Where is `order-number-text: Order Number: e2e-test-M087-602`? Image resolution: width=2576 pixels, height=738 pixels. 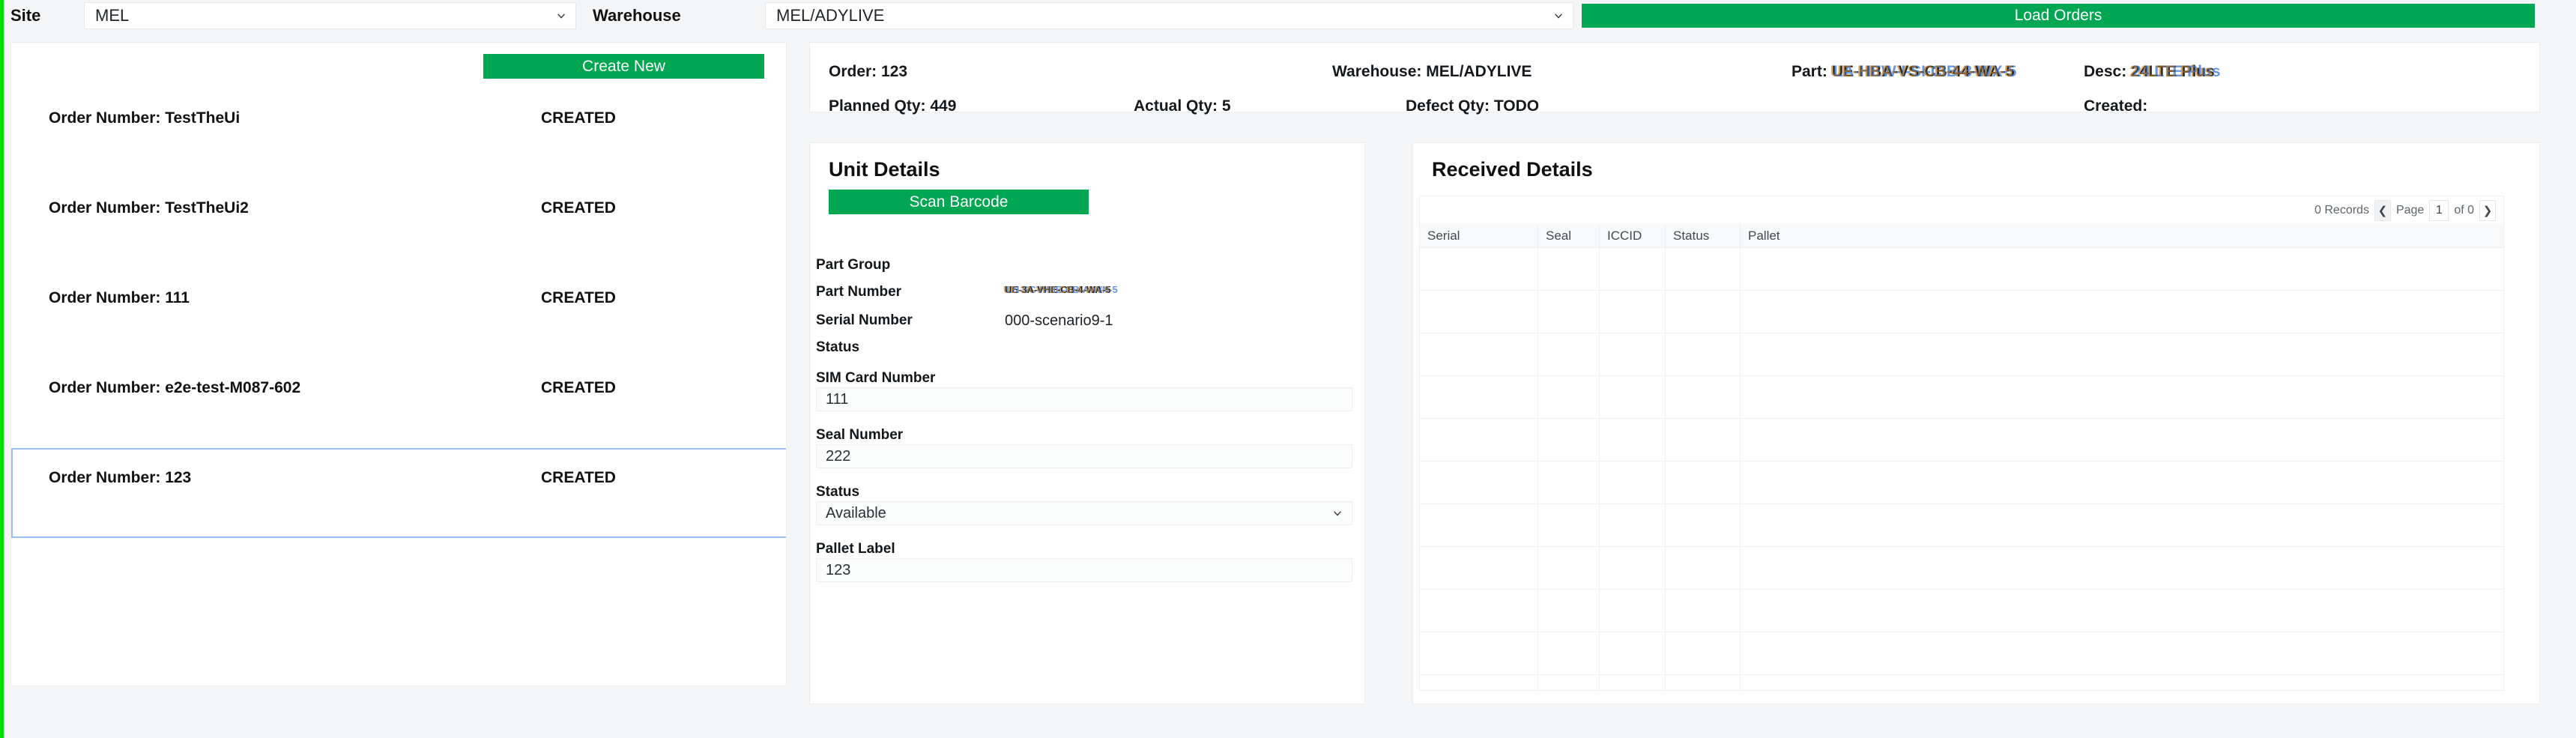
order-number-text: Order Number: e2e-test-M087-602 is located at coordinates (175, 388).